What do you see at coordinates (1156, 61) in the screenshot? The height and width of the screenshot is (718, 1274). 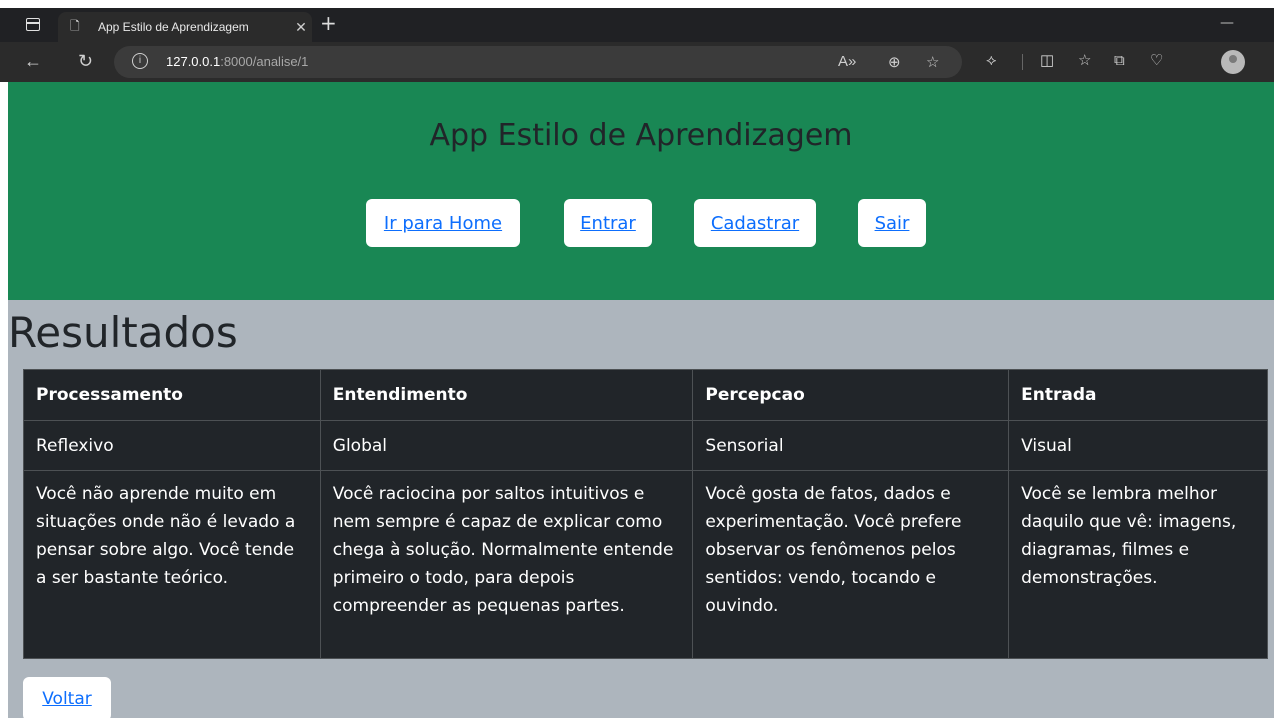 I see `health-icon: ♡` at bounding box center [1156, 61].